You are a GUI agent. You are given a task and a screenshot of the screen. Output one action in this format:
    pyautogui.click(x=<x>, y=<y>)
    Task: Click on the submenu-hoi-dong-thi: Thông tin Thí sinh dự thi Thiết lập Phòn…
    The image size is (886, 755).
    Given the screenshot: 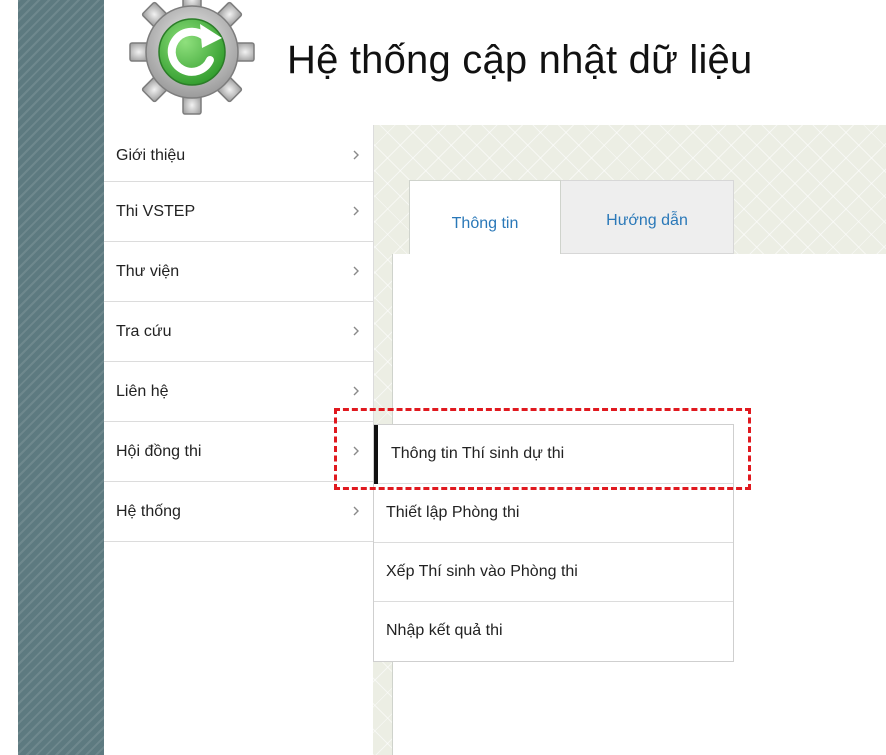 What is the action you would take?
    pyautogui.click(x=553, y=543)
    